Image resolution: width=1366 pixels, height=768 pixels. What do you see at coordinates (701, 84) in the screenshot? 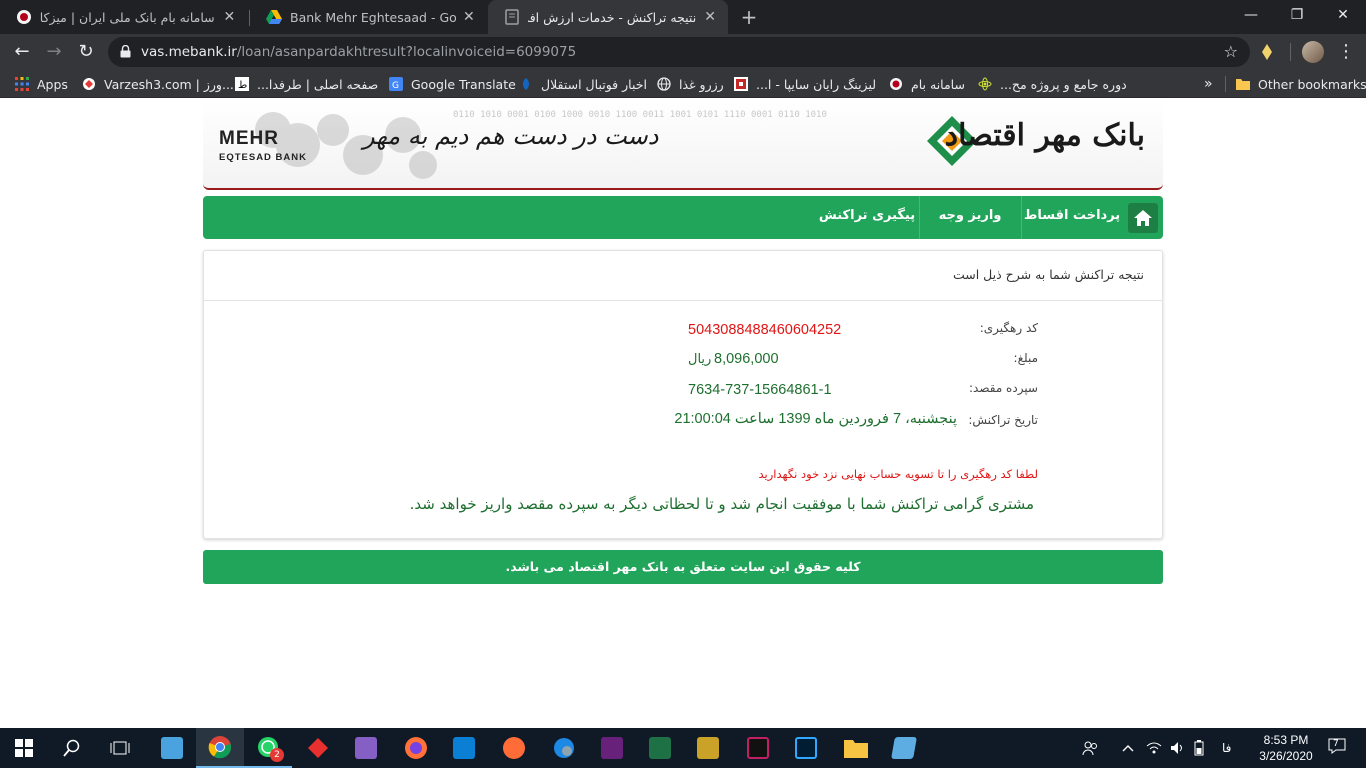
I see `bookmark-label: رزرو غذا` at bounding box center [701, 84].